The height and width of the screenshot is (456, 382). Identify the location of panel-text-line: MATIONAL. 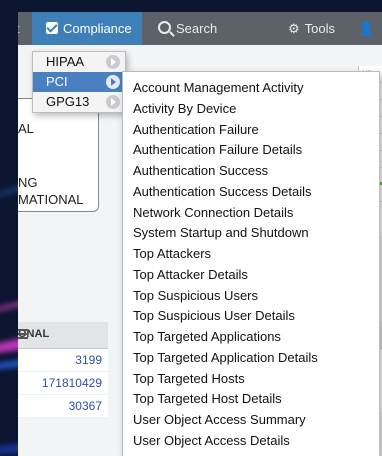
(51, 199).